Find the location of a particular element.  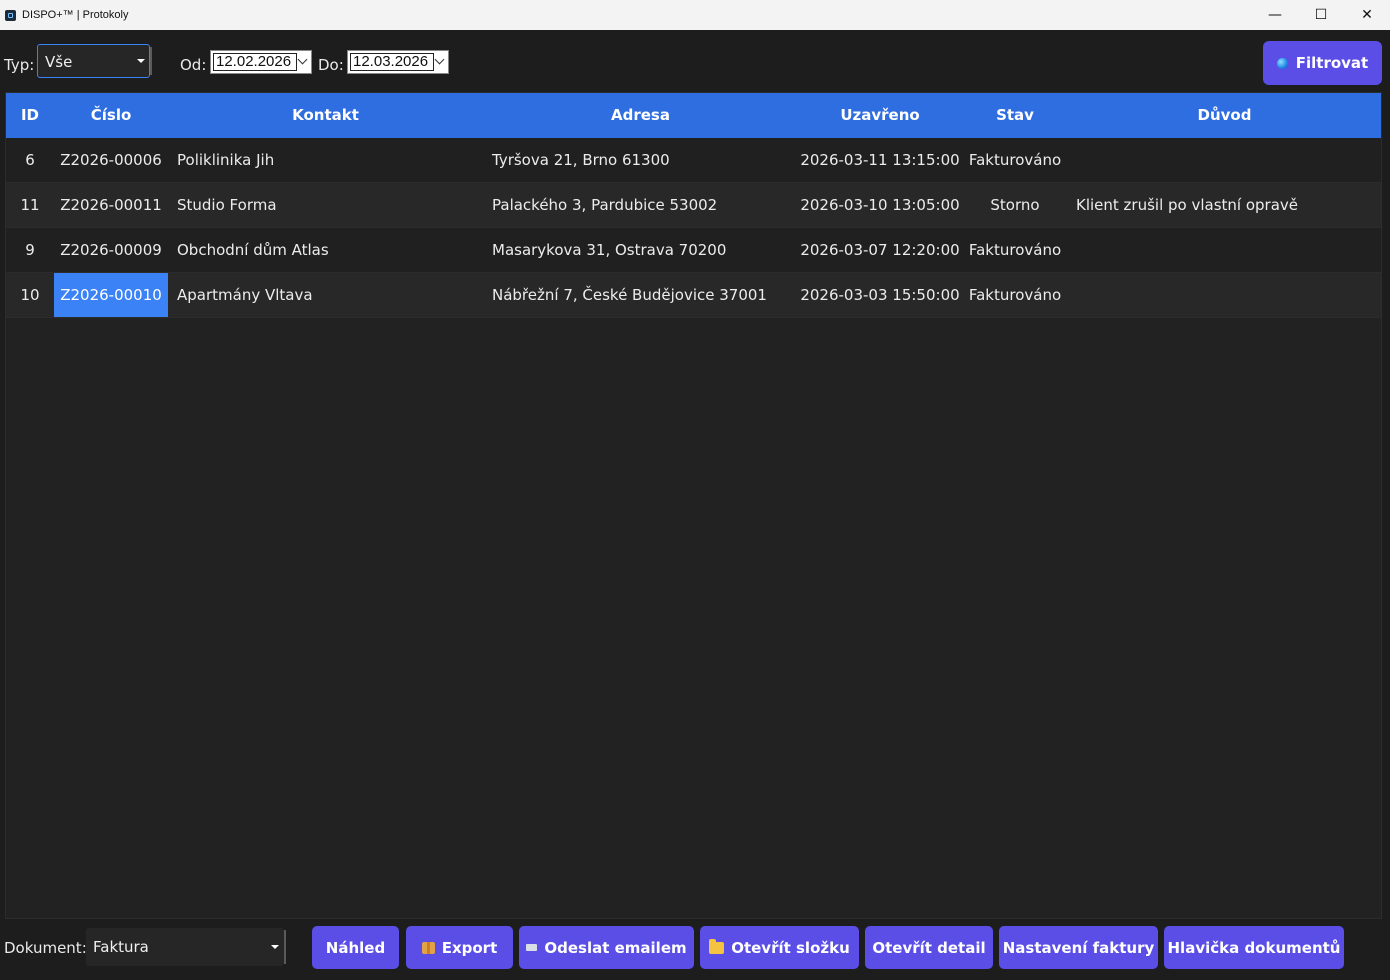

window-controls: — ☐ ✕ is located at coordinates (1321, 15).